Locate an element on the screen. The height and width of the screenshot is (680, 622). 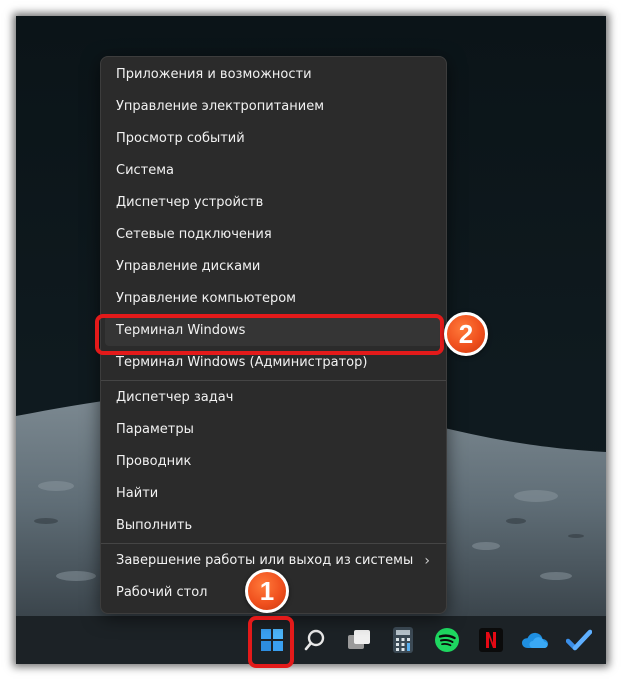
onedrive-icon is located at coordinates (535, 640).